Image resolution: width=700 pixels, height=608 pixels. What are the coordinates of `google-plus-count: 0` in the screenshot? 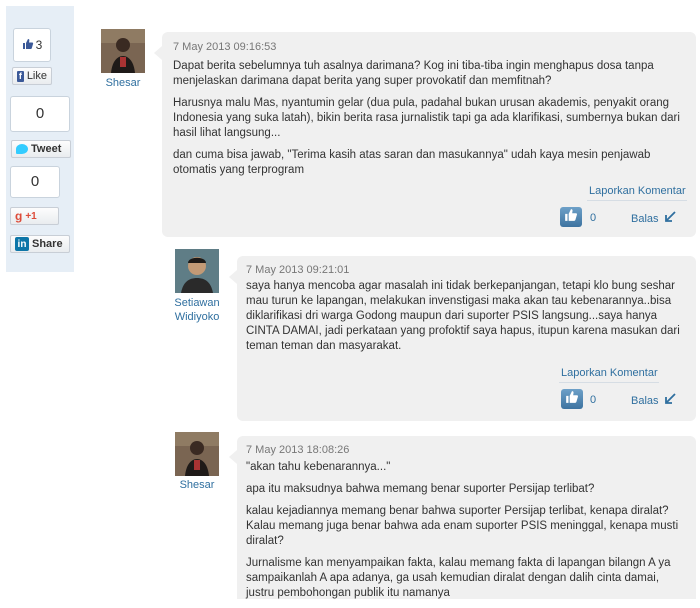 It's located at (35, 181).